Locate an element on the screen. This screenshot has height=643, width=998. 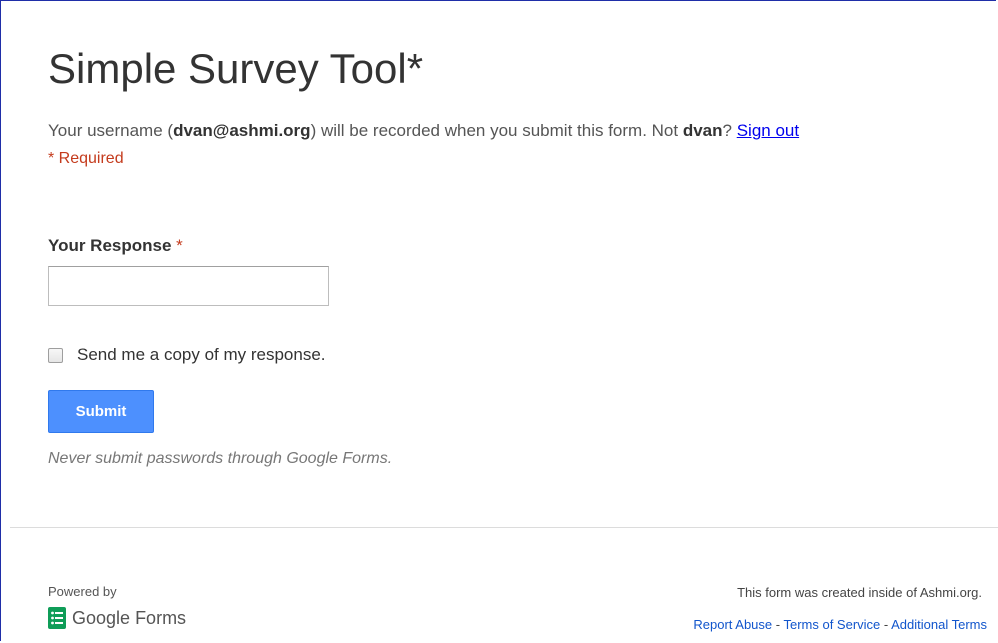
username-qmark: ? is located at coordinates (729, 130).